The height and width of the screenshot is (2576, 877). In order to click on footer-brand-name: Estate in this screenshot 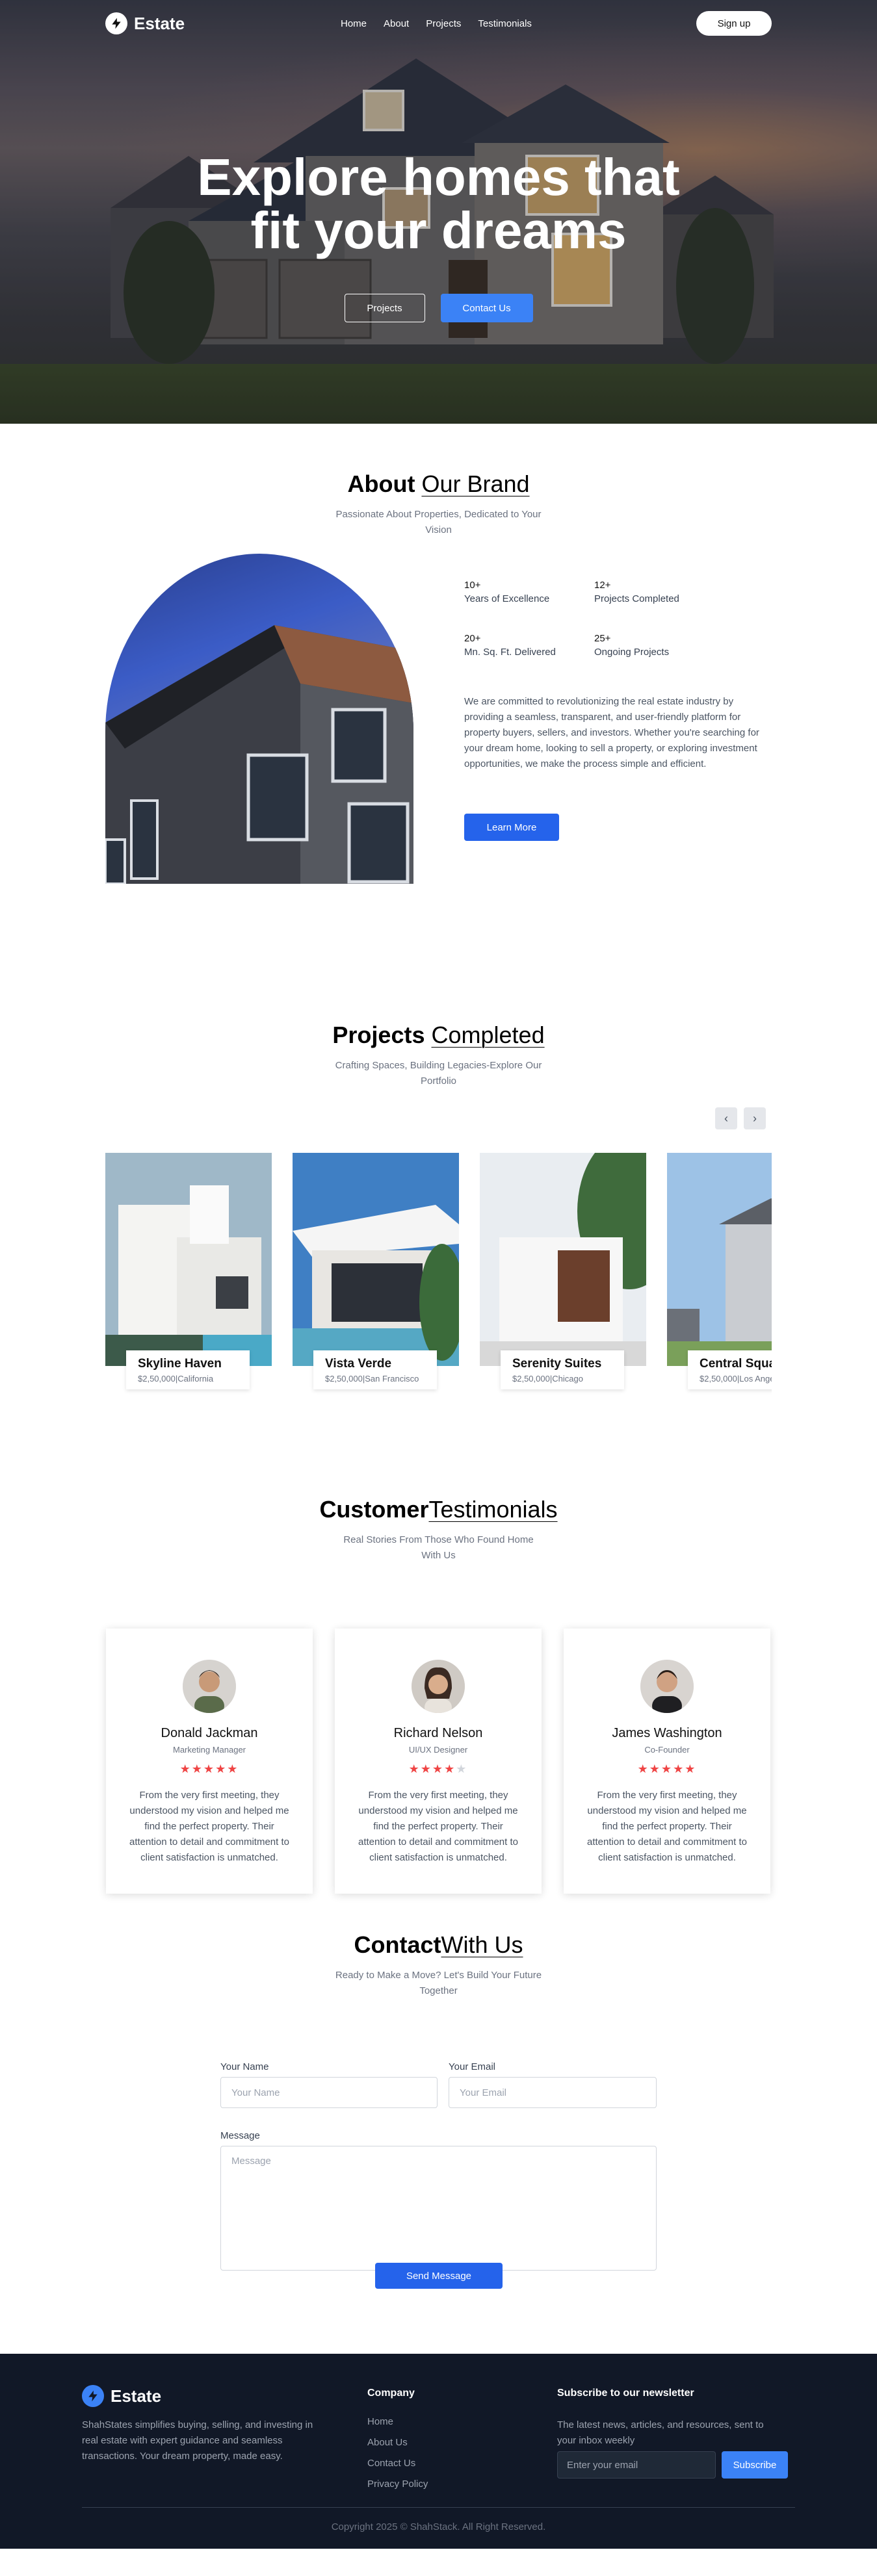, I will do `click(136, 2396)`.